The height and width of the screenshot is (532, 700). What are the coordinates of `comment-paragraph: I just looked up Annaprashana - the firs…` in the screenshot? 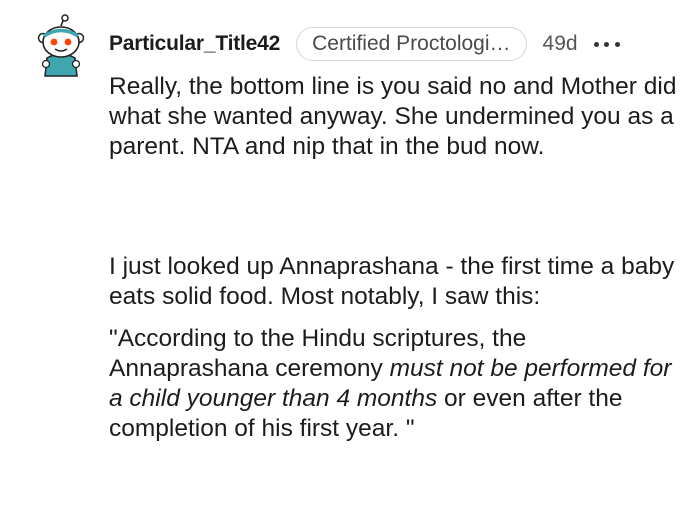 It's located at (392, 281).